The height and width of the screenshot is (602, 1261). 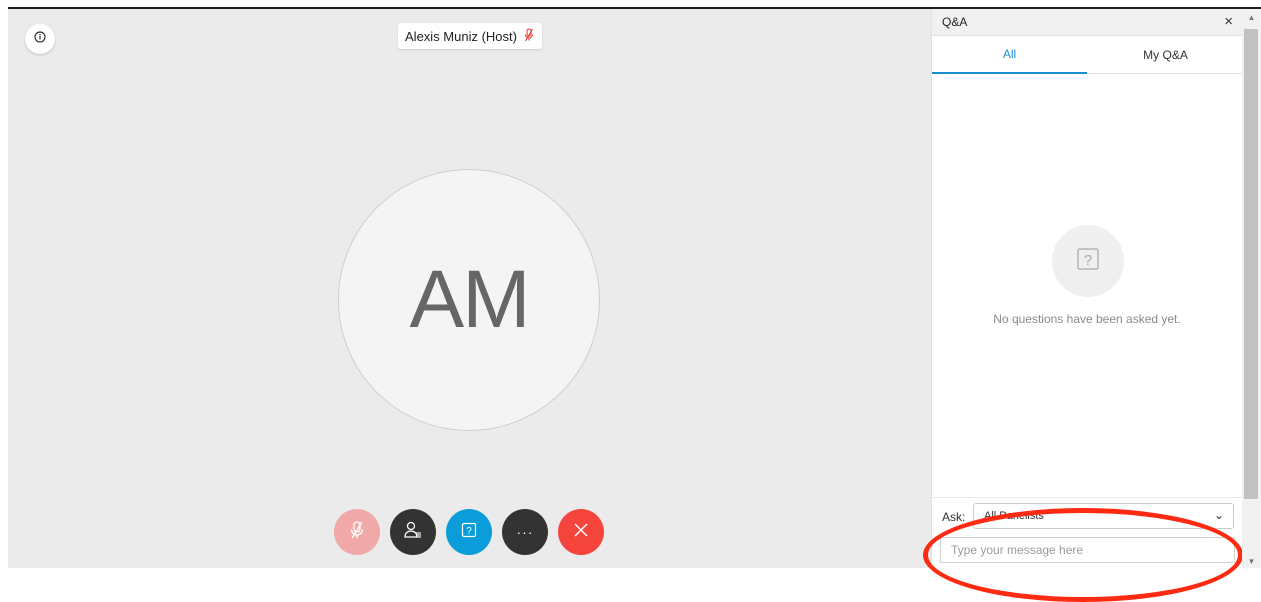 What do you see at coordinates (1251, 264) in the screenshot?
I see `scrollbar-thumb` at bounding box center [1251, 264].